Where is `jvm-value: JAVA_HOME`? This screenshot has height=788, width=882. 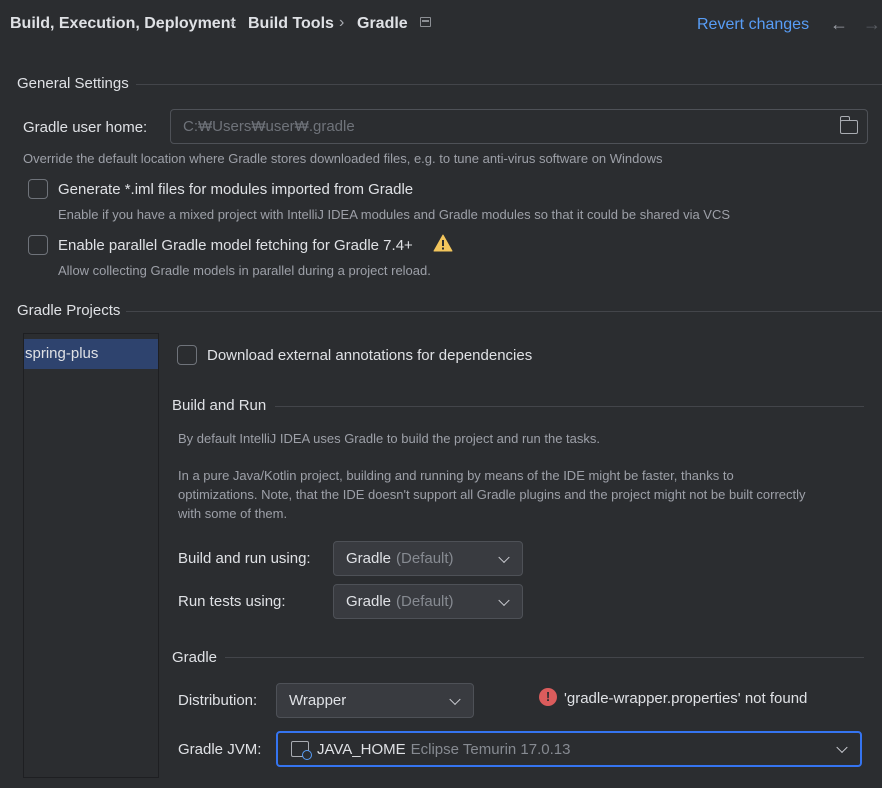 jvm-value: JAVA_HOME is located at coordinates (361, 749).